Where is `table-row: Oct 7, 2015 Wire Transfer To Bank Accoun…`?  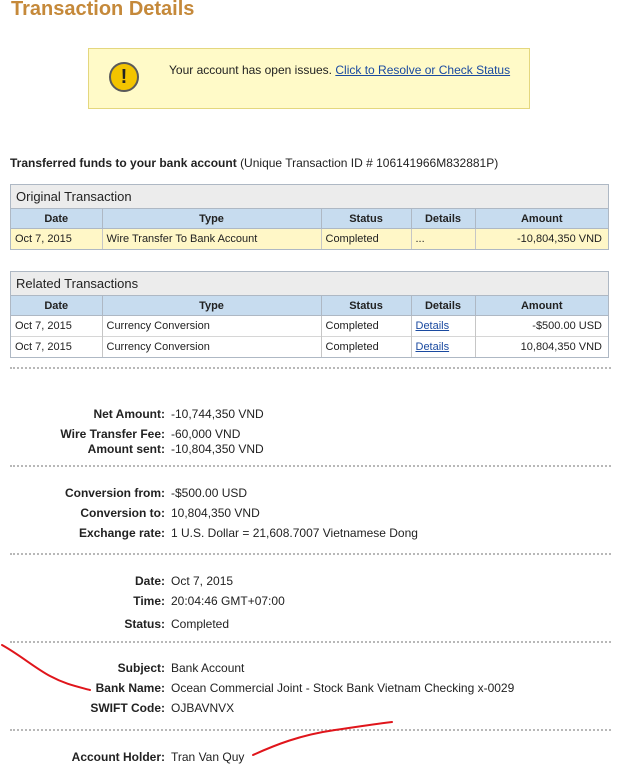 table-row: Oct 7, 2015 Wire Transfer To Bank Accoun… is located at coordinates (309, 238).